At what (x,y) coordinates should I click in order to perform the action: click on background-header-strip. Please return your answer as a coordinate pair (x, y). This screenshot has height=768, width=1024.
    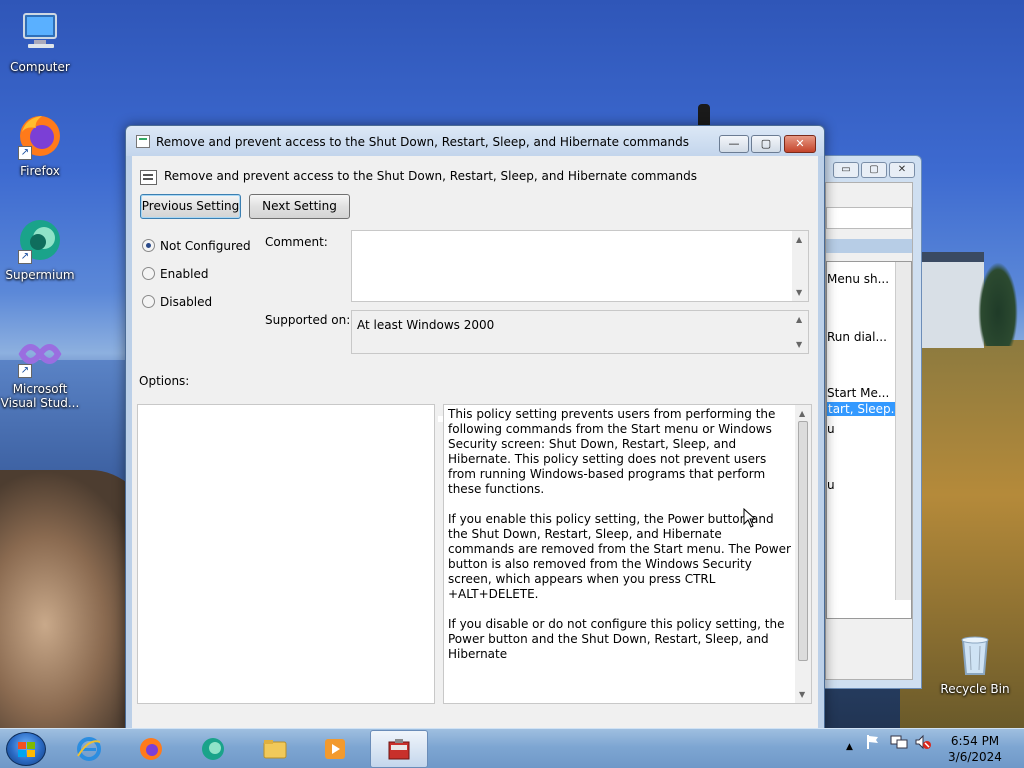
    Looking at the image, I should click on (869, 246).